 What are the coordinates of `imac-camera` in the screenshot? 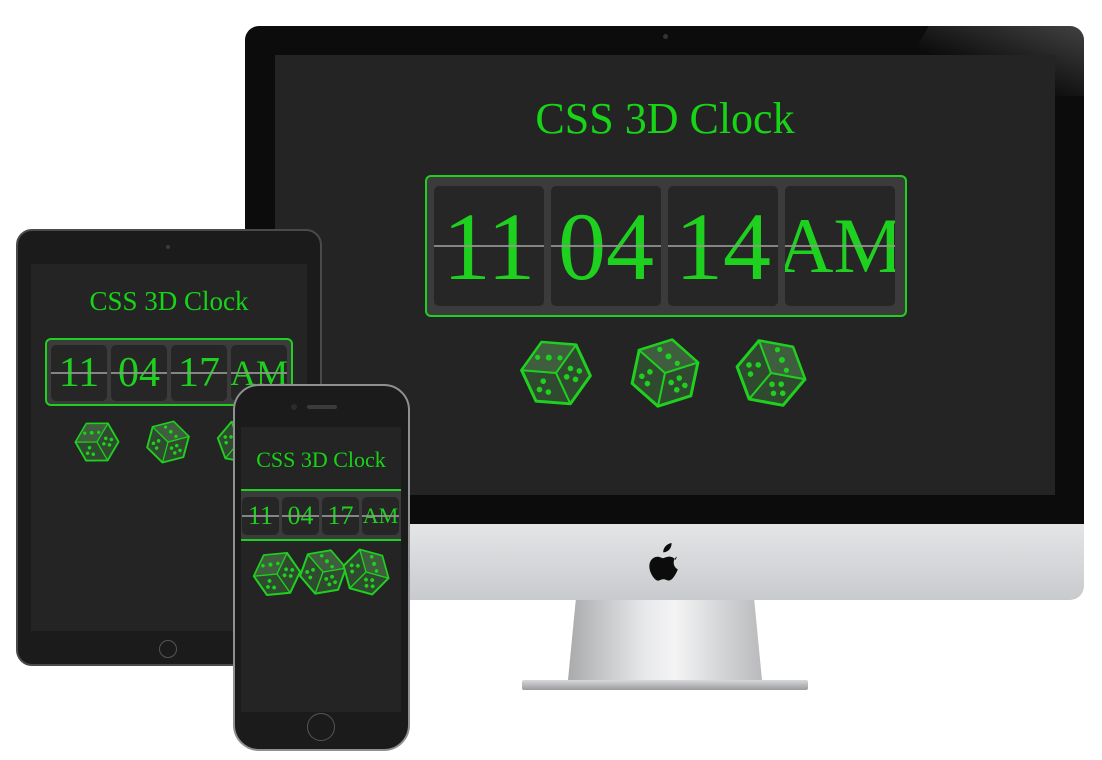 It's located at (665, 36).